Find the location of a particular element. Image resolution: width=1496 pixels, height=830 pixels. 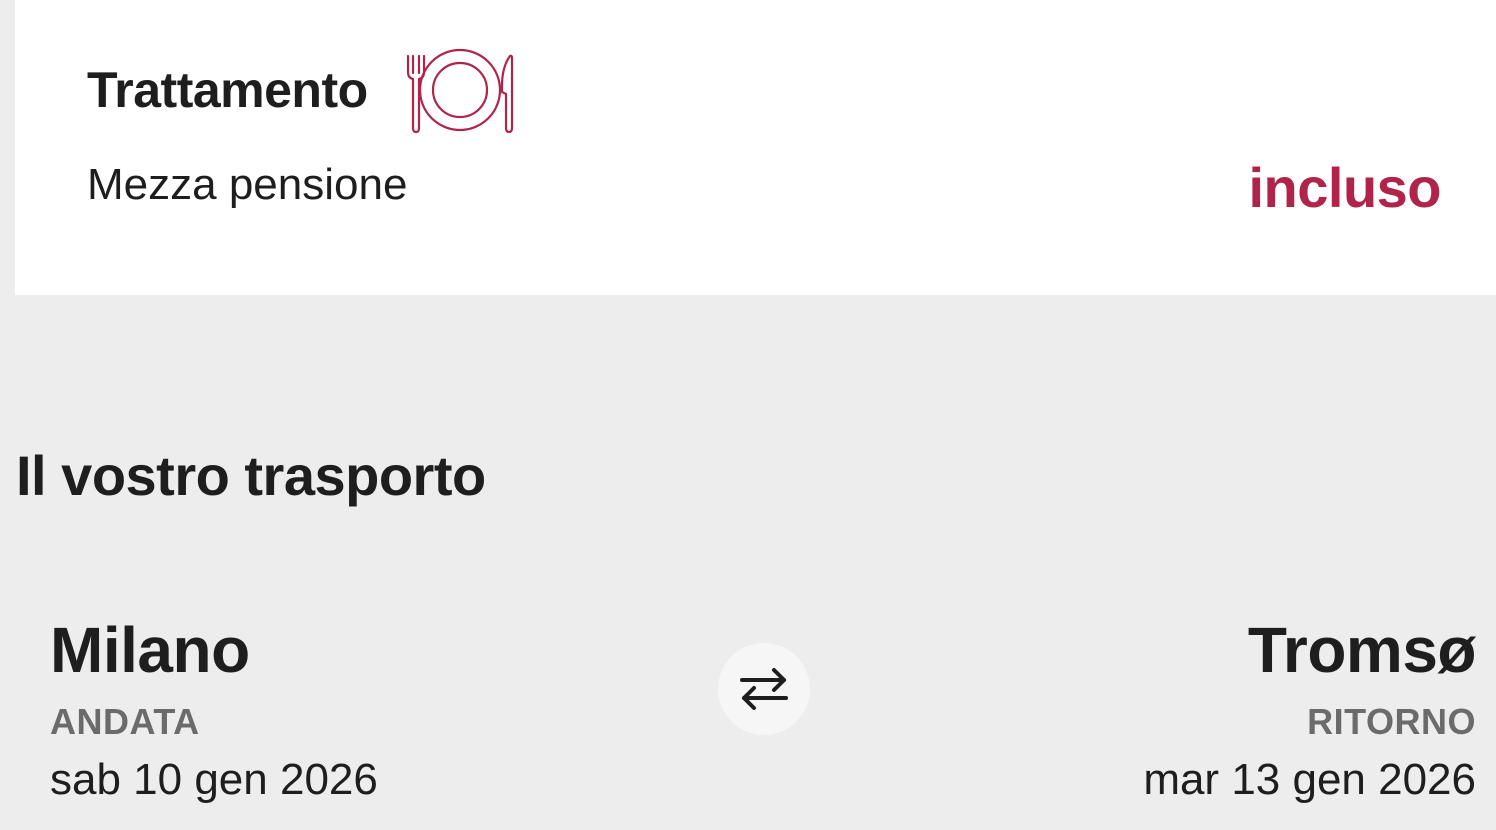

return-leg: Tromsø RITORNO mar 13 gen 2026 is located at coordinates (1309, 710).